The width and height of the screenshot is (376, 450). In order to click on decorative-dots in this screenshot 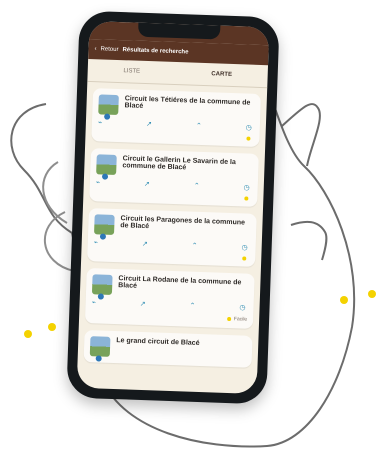, I will do `click(200, 314)`.